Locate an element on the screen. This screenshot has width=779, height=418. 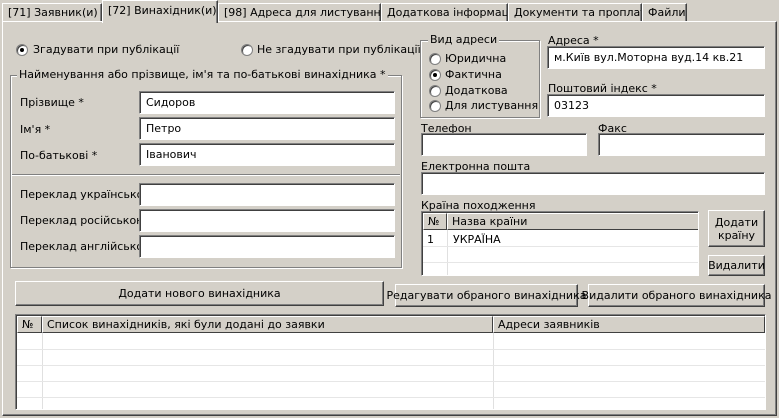
address-type-actual-radio is located at coordinates (435, 75).